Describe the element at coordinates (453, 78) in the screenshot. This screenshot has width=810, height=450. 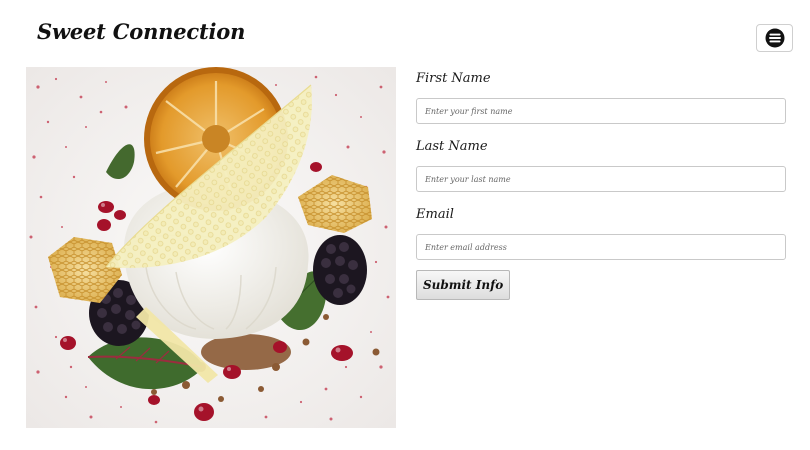
I see `first-name-label: First Name` at that location.